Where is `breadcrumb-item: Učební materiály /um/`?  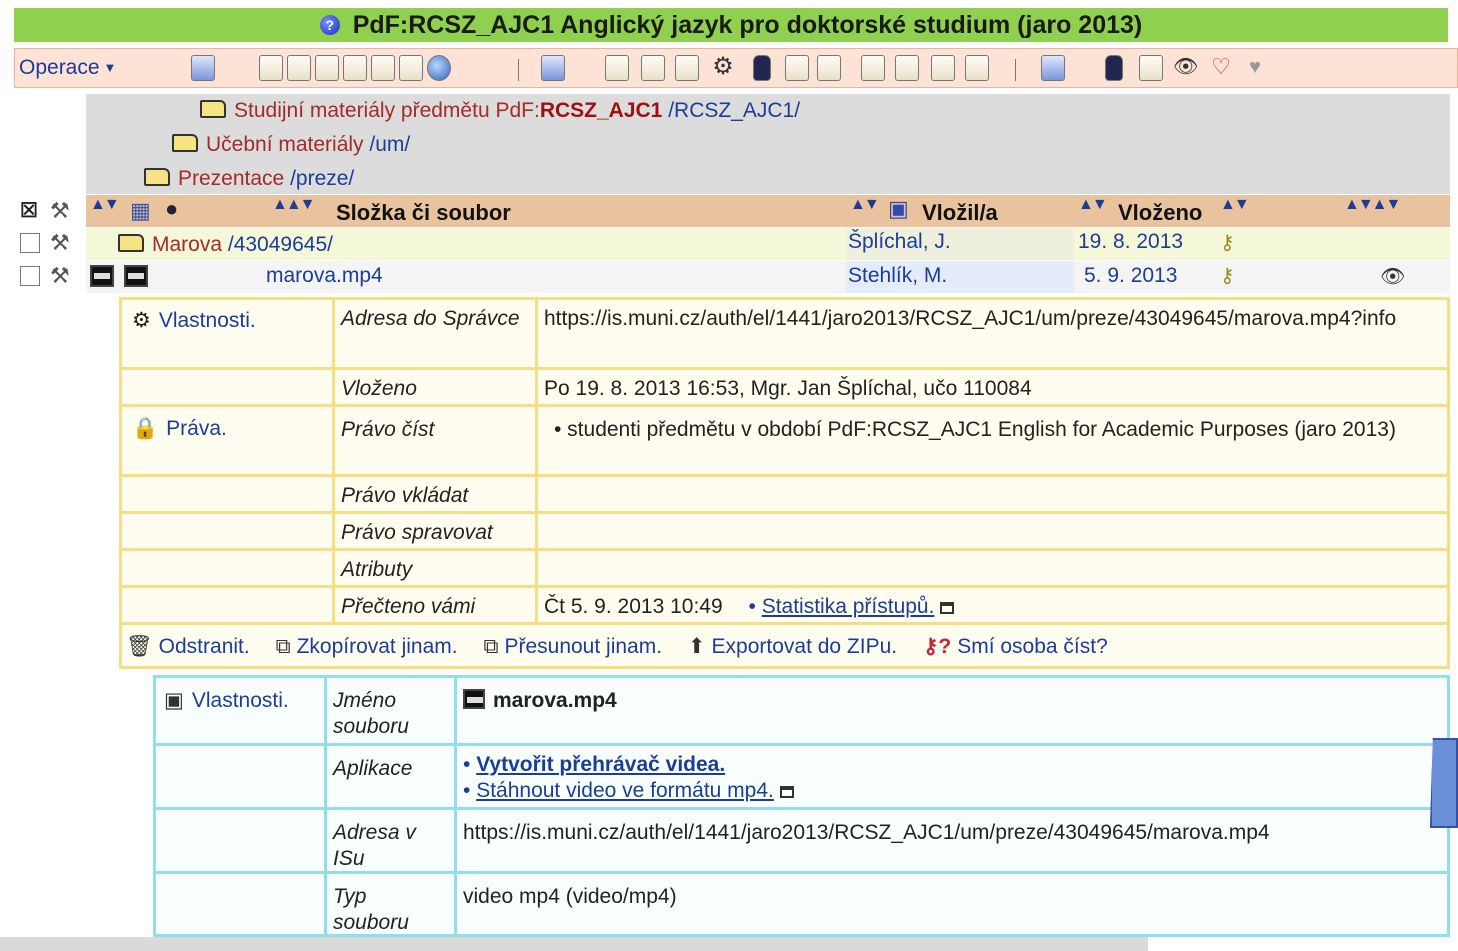 breadcrumb-item: Učební materiály /um/ is located at coordinates (291, 145).